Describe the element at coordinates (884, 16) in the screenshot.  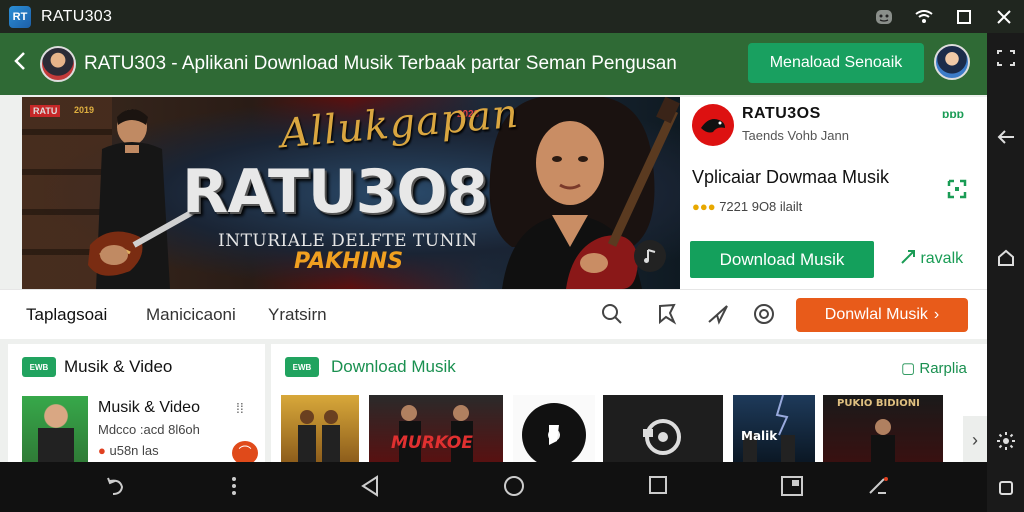
I see `emoji-icon` at that location.